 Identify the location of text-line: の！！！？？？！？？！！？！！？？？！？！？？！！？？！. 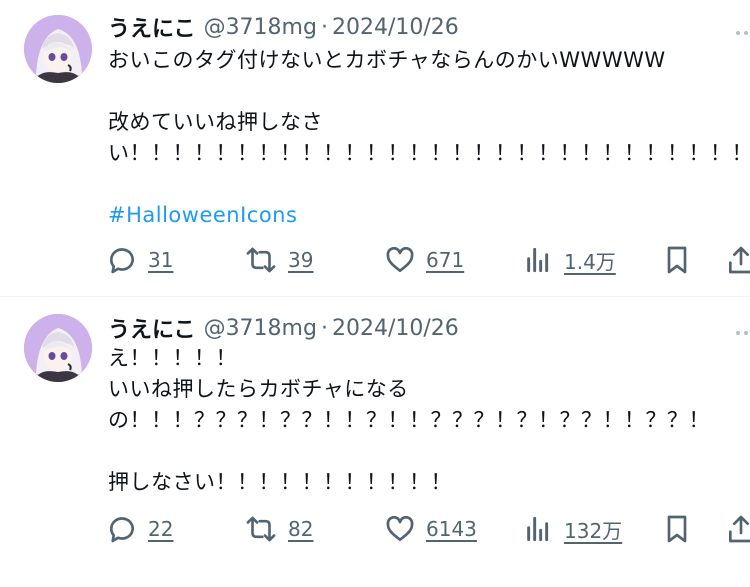
(409, 420).